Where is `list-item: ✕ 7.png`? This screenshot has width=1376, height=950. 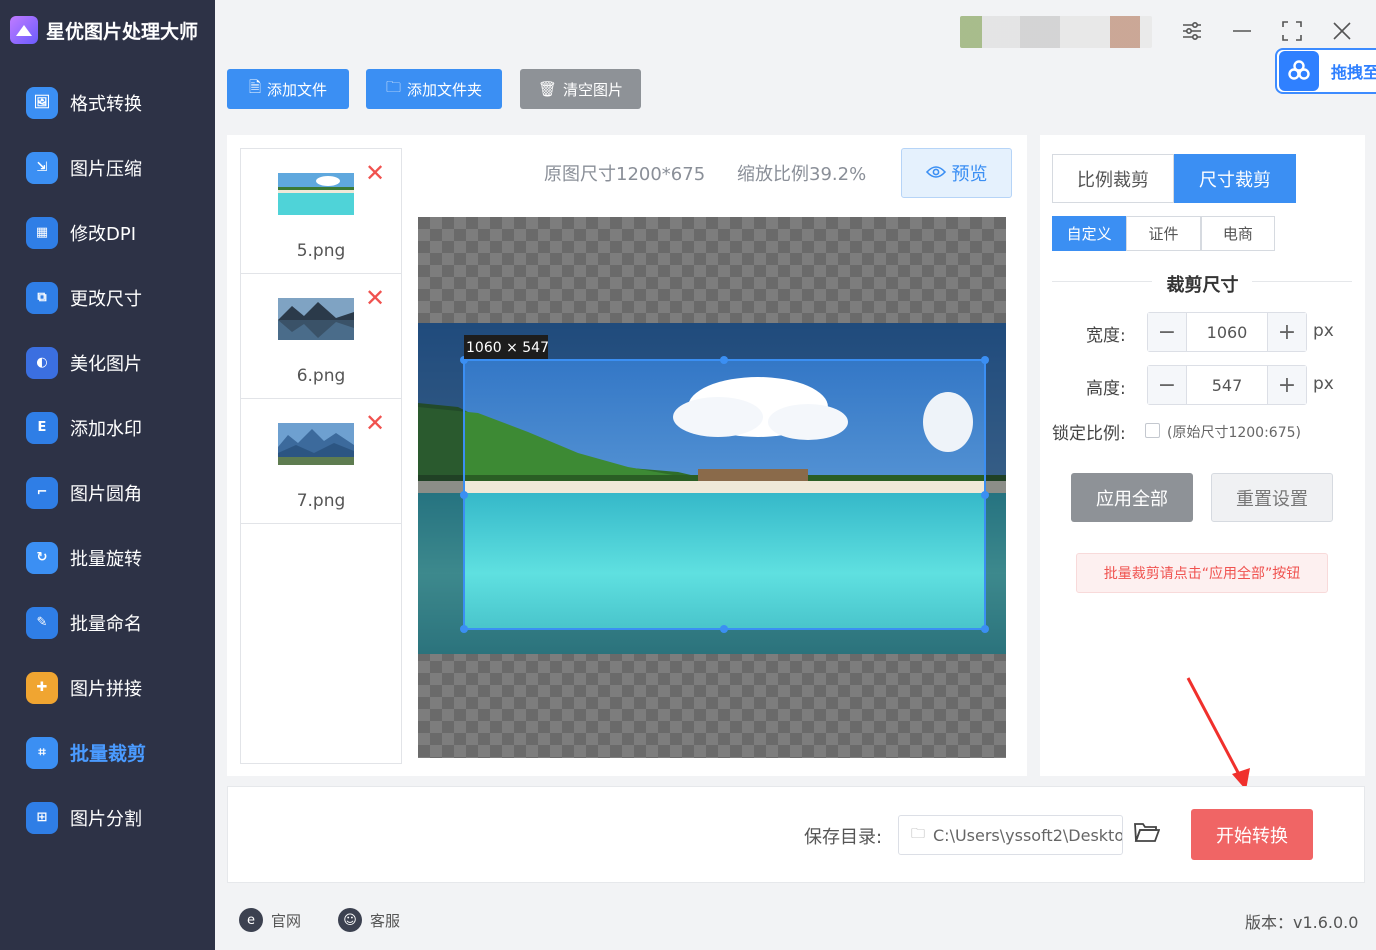 list-item: ✕ 7.png is located at coordinates (321, 461).